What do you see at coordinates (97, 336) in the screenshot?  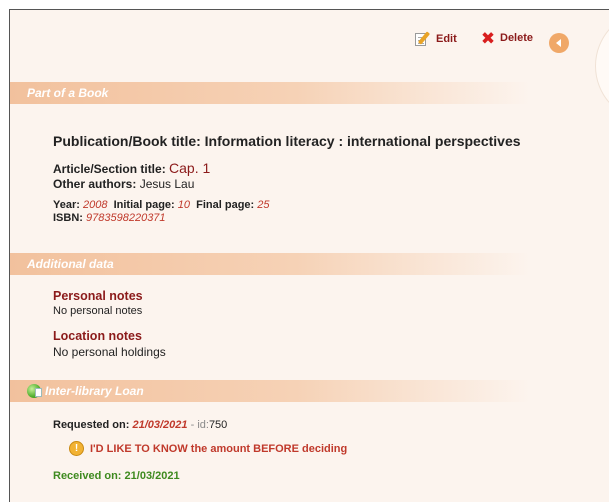 I see `location-notes-label: Location notes` at bounding box center [97, 336].